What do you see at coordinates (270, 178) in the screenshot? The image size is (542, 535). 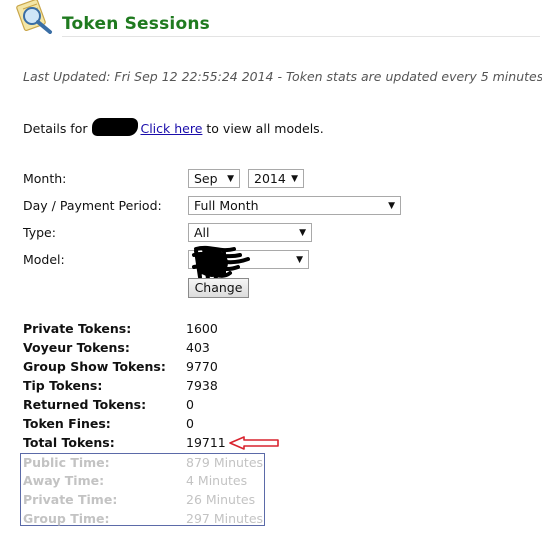 I see `year-select-value: 2014` at bounding box center [270, 178].